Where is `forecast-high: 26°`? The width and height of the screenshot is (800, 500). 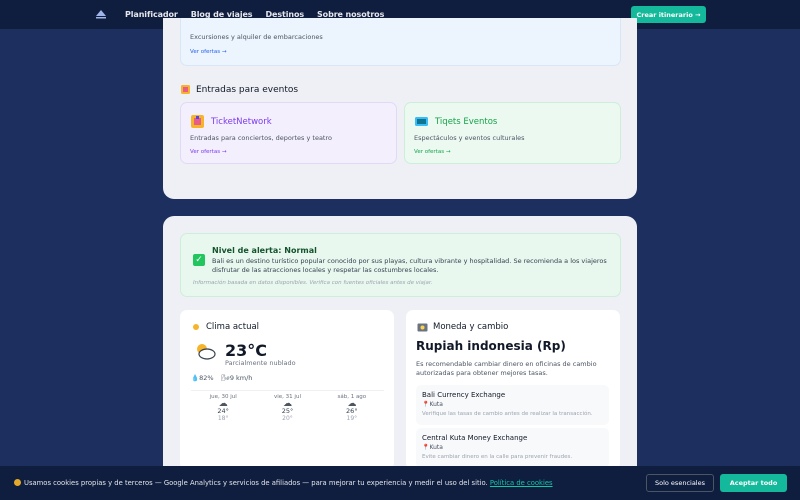 forecast-high: 26° is located at coordinates (352, 411).